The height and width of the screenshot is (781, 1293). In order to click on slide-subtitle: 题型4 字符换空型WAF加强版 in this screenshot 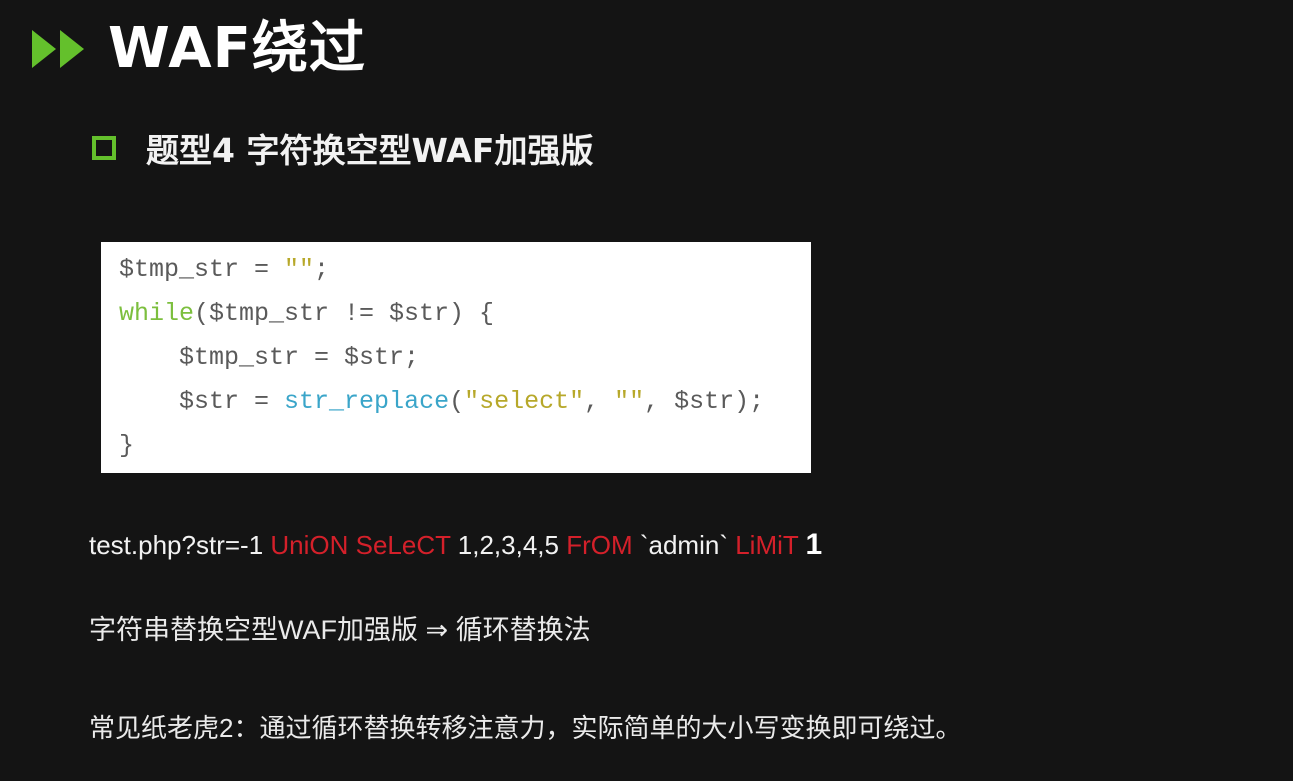, I will do `click(370, 150)`.